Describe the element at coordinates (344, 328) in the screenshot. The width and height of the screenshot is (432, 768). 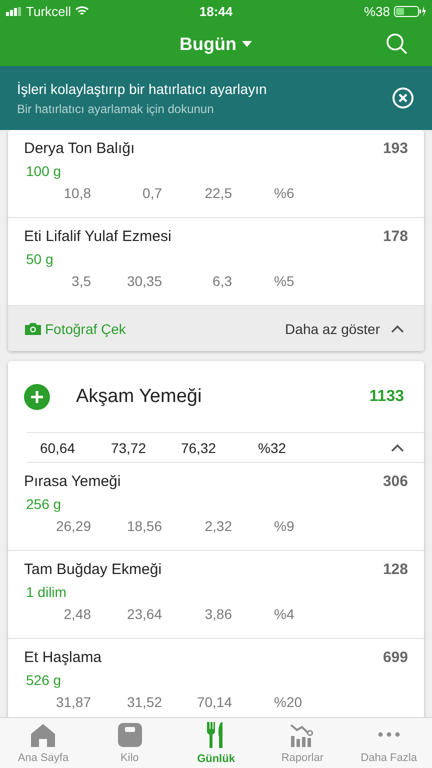
I see `show-less-button: Daha az göster` at that location.